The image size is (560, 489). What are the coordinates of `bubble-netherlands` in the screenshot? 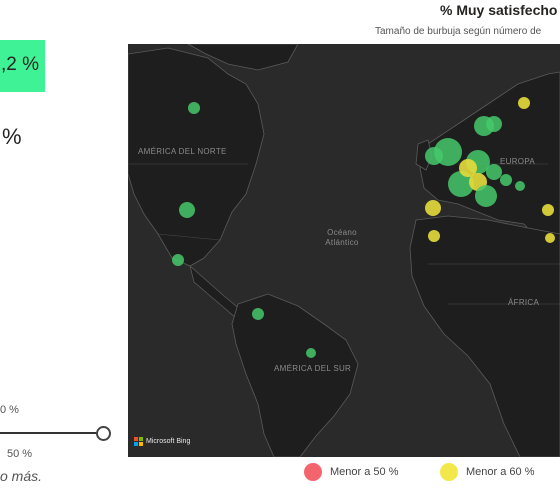 It's located at (448, 152).